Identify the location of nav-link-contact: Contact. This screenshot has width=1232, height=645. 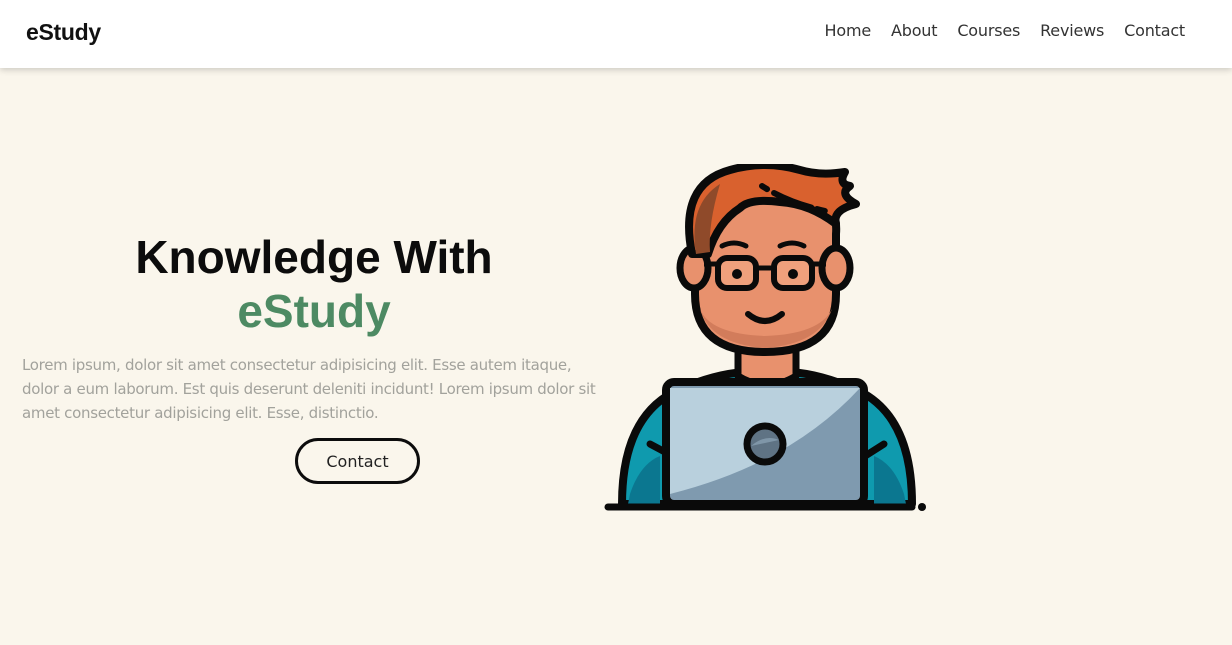
(1154, 30).